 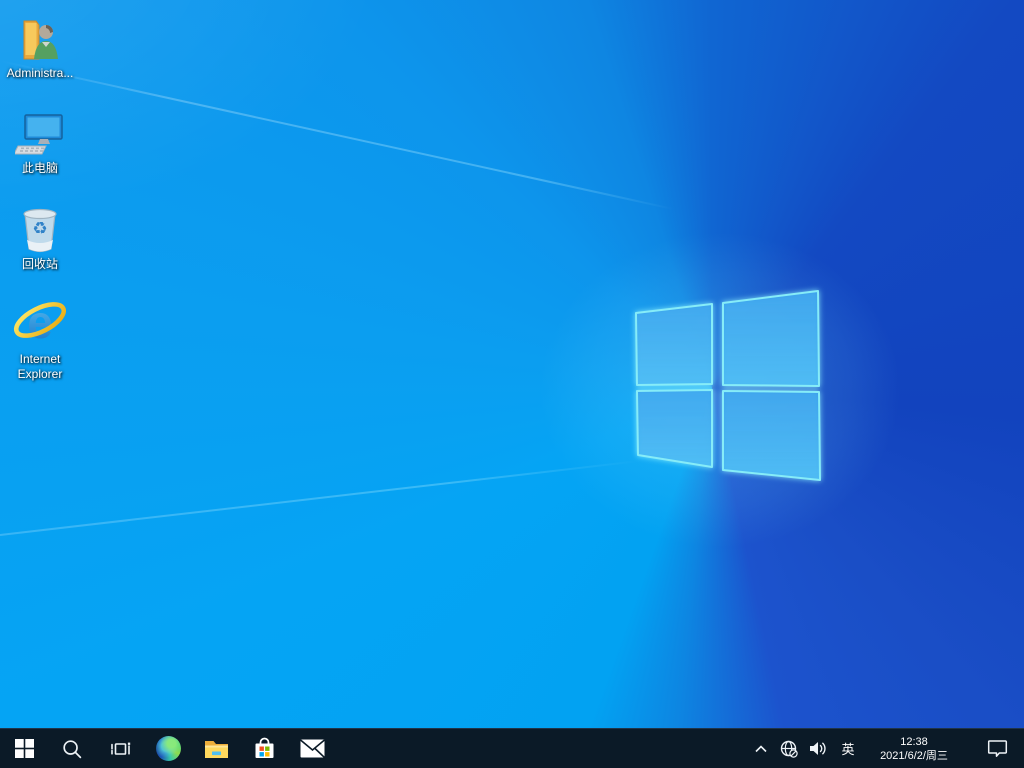 What do you see at coordinates (40, 37) in the screenshot?
I see `administrator-folder-icon` at bounding box center [40, 37].